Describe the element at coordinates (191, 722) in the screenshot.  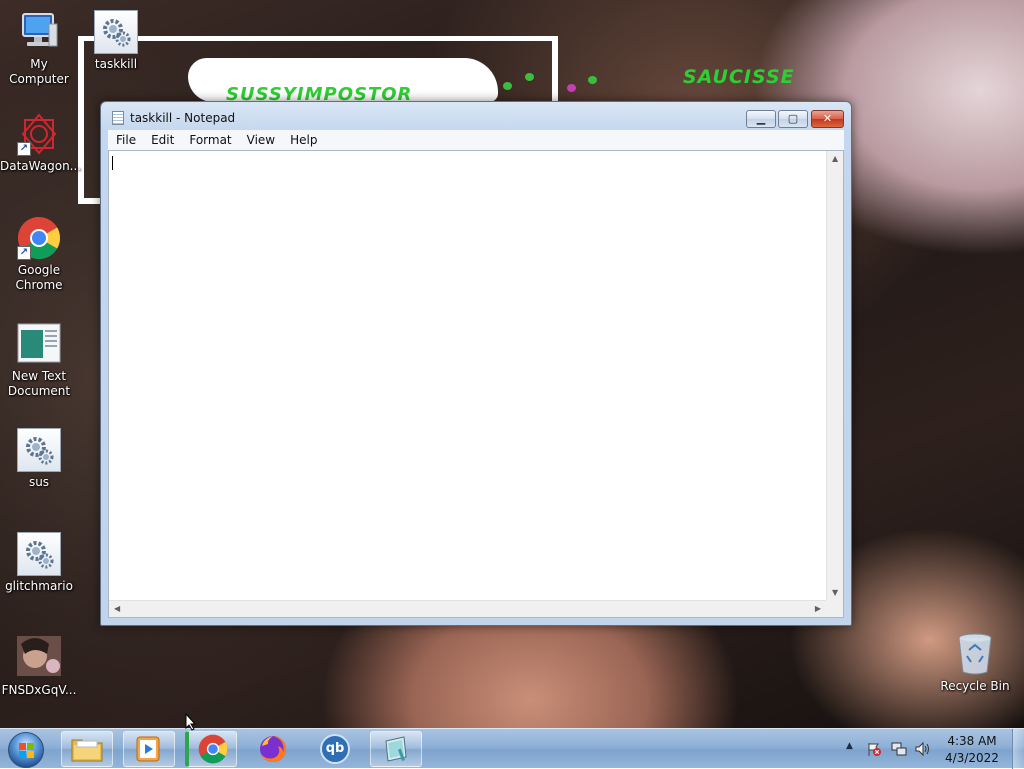
I see `mouse-cursor-icon` at that location.